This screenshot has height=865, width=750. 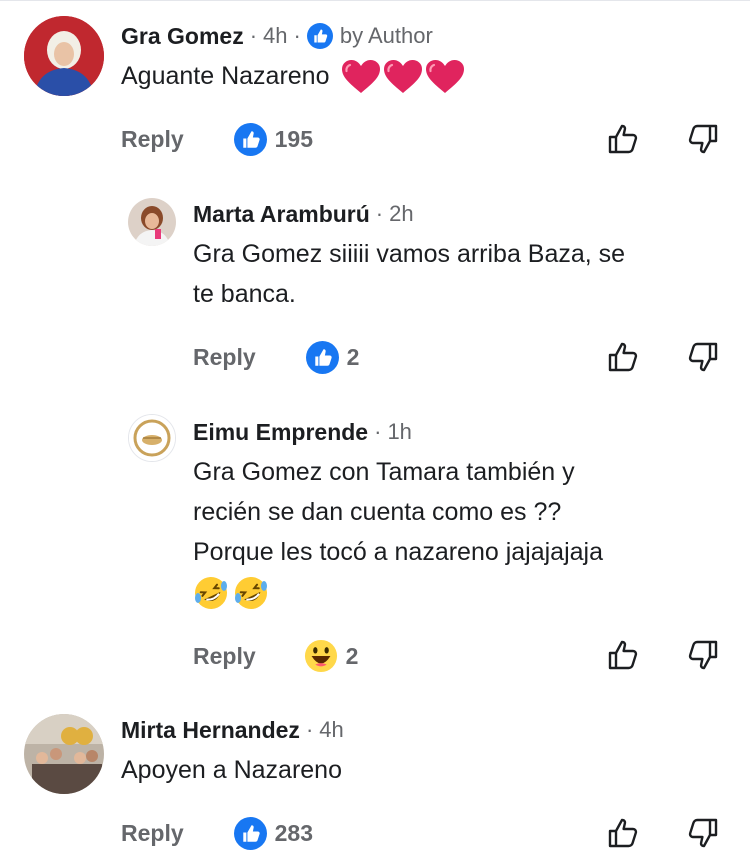 I want to click on comment-text-content: Apoyen a Nazareno, so click(x=231, y=770).